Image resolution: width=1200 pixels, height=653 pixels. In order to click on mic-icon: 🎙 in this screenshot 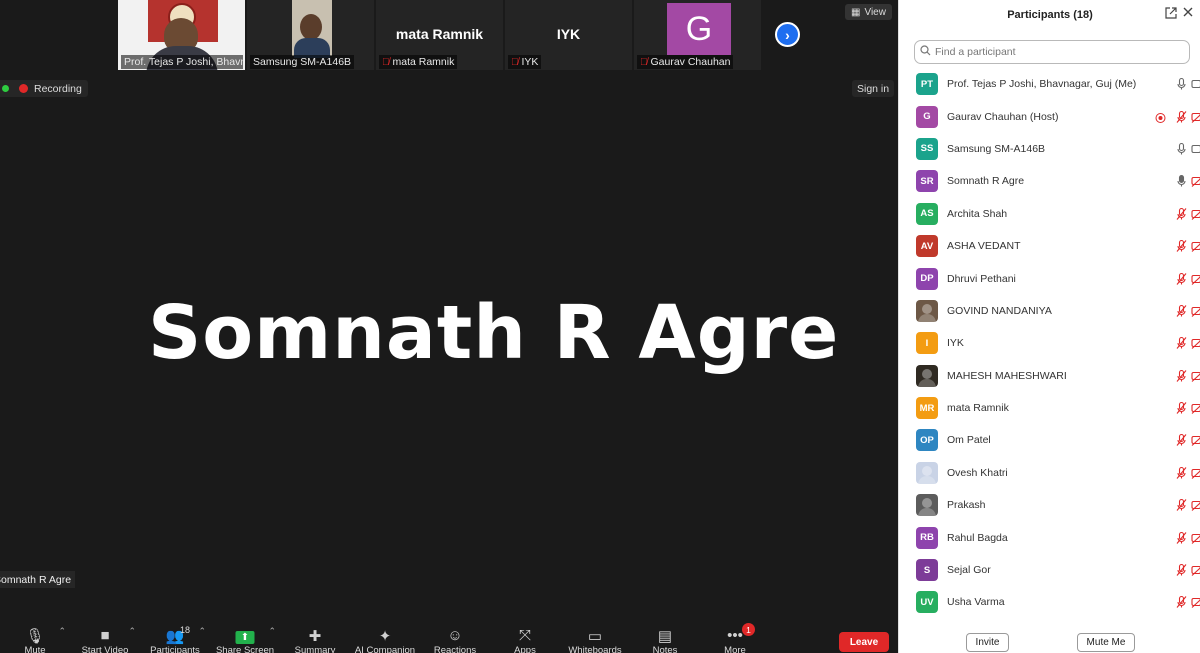, I will do `click(35, 636)`.